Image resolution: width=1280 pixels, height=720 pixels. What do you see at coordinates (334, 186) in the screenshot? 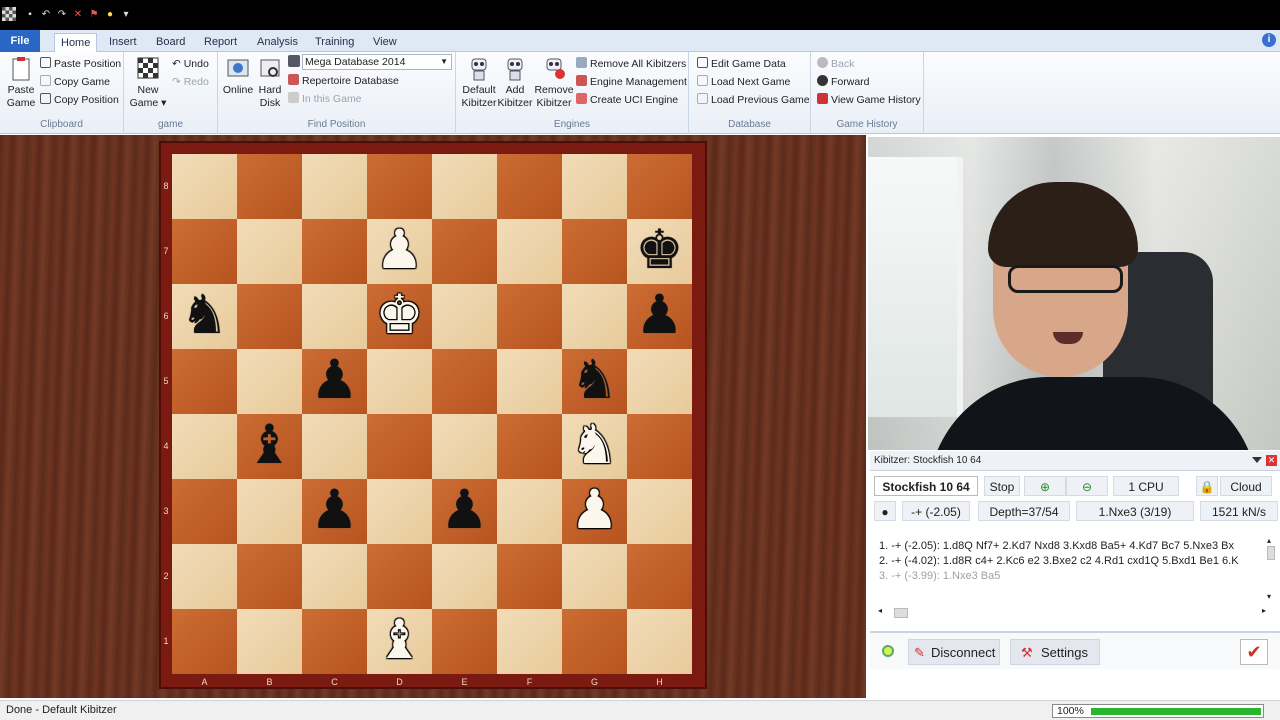
I see `square-c8` at bounding box center [334, 186].